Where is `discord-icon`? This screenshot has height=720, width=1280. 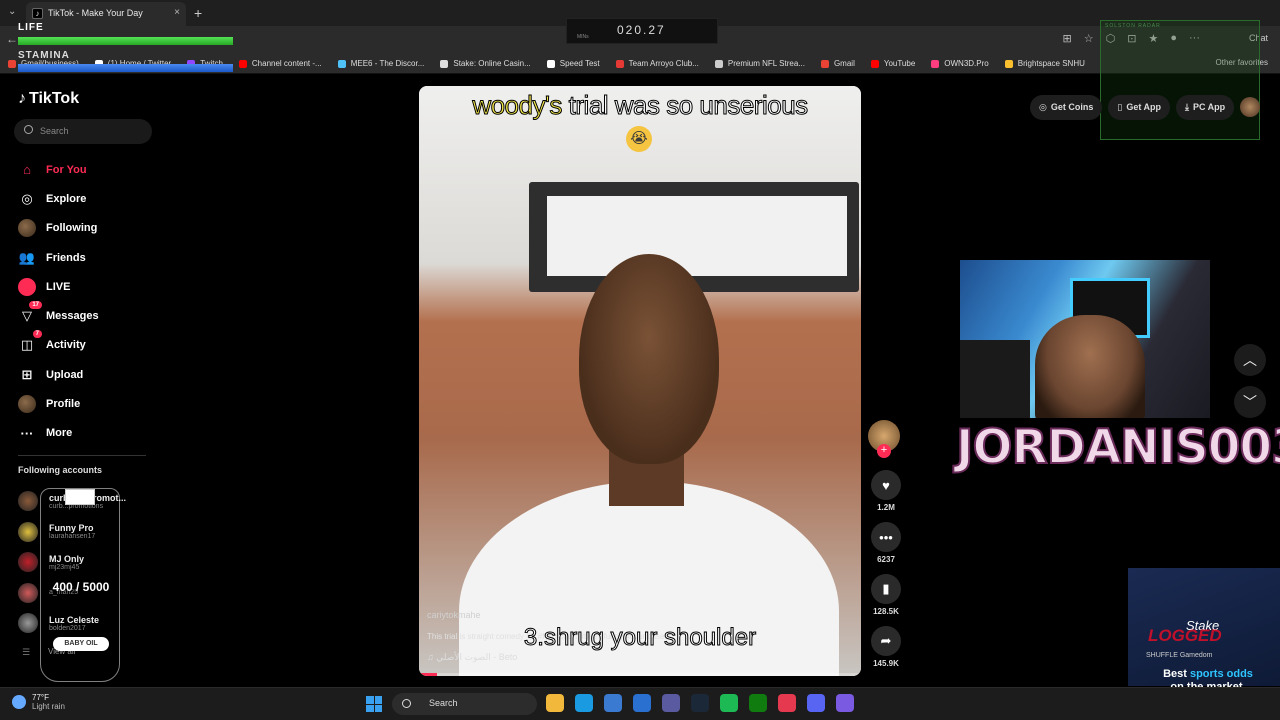 discord-icon is located at coordinates (816, 703).